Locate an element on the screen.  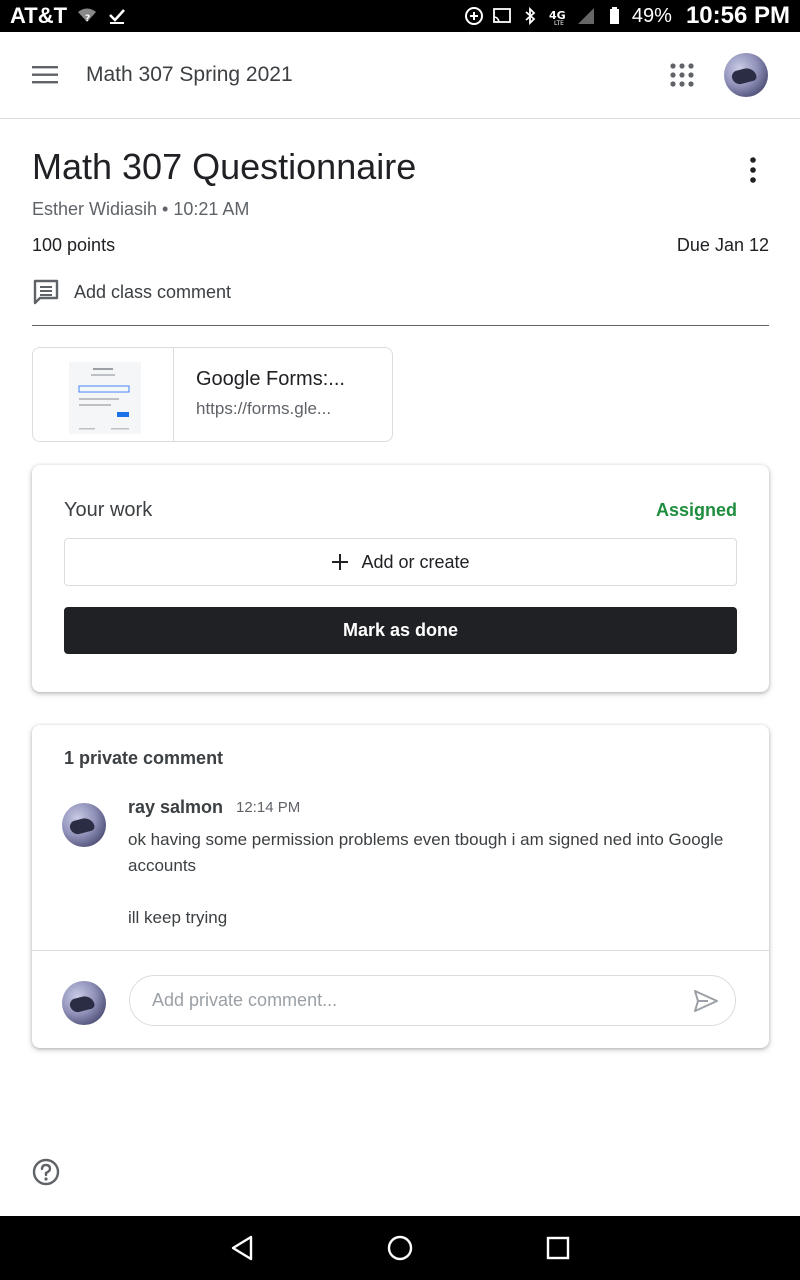
home-button is located at coordinates (400, 1248).